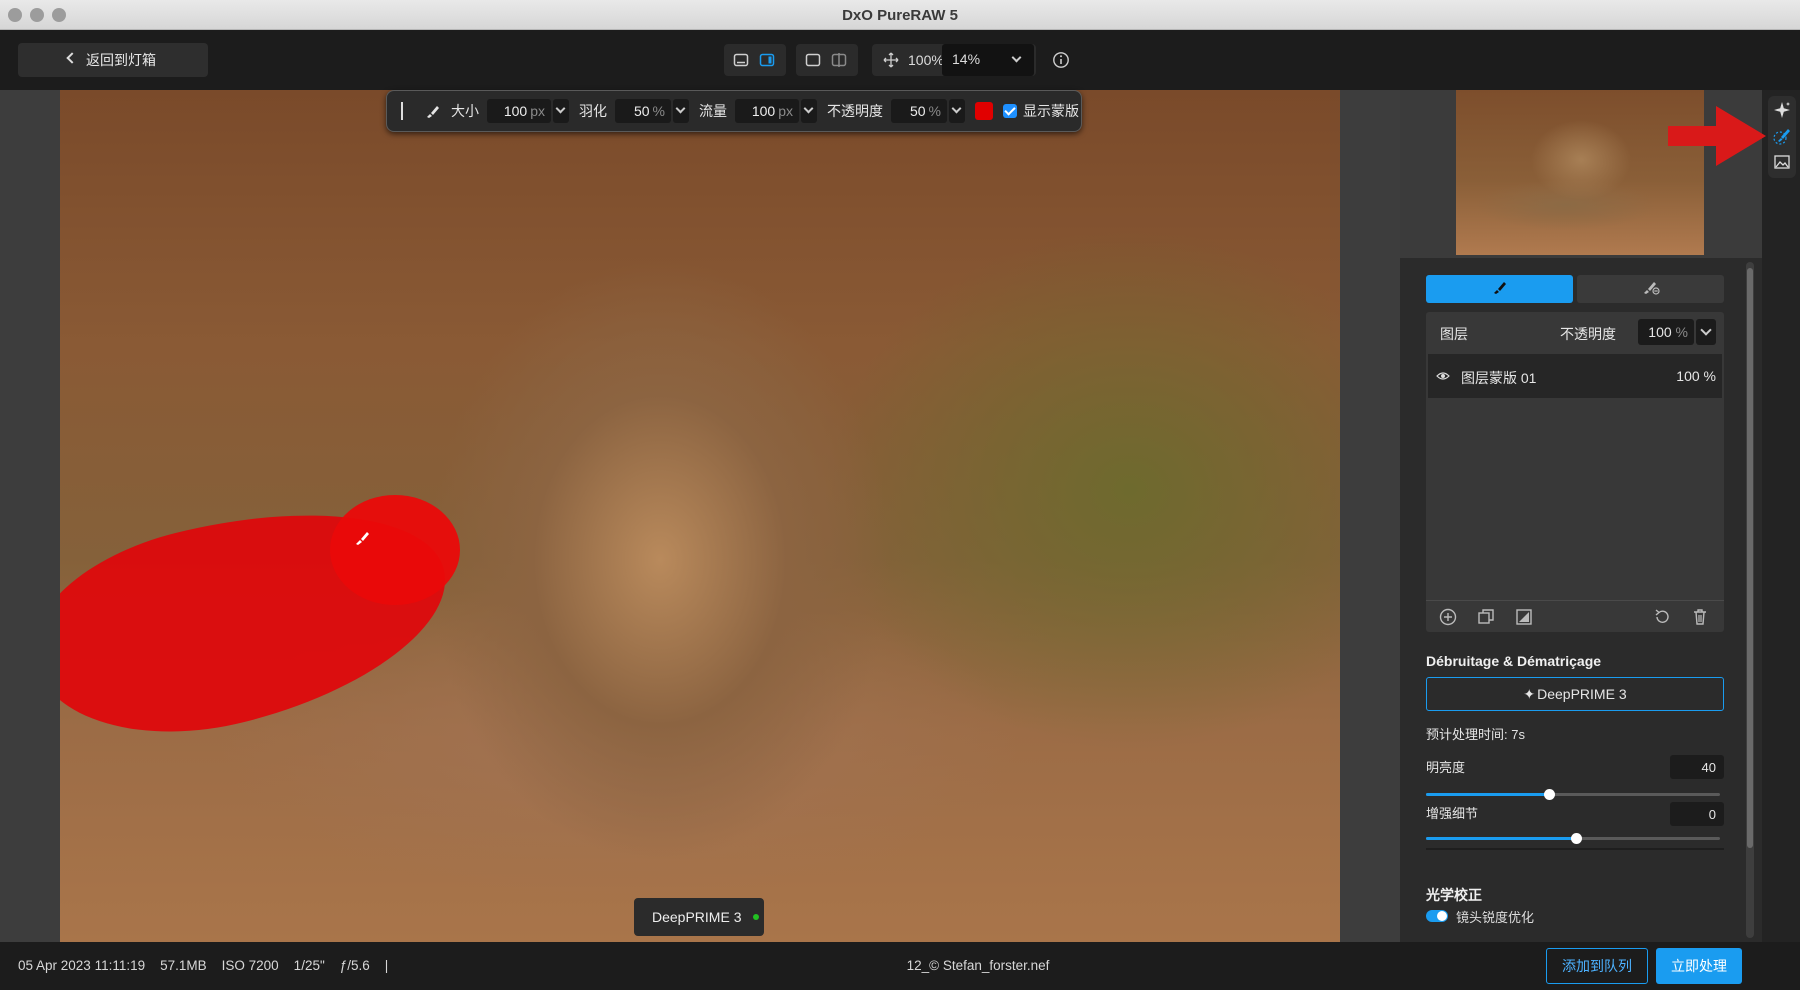  Describe the element at coordinates (1454, 334) in the screenshot. I see `layers-title: 图层` at that location.